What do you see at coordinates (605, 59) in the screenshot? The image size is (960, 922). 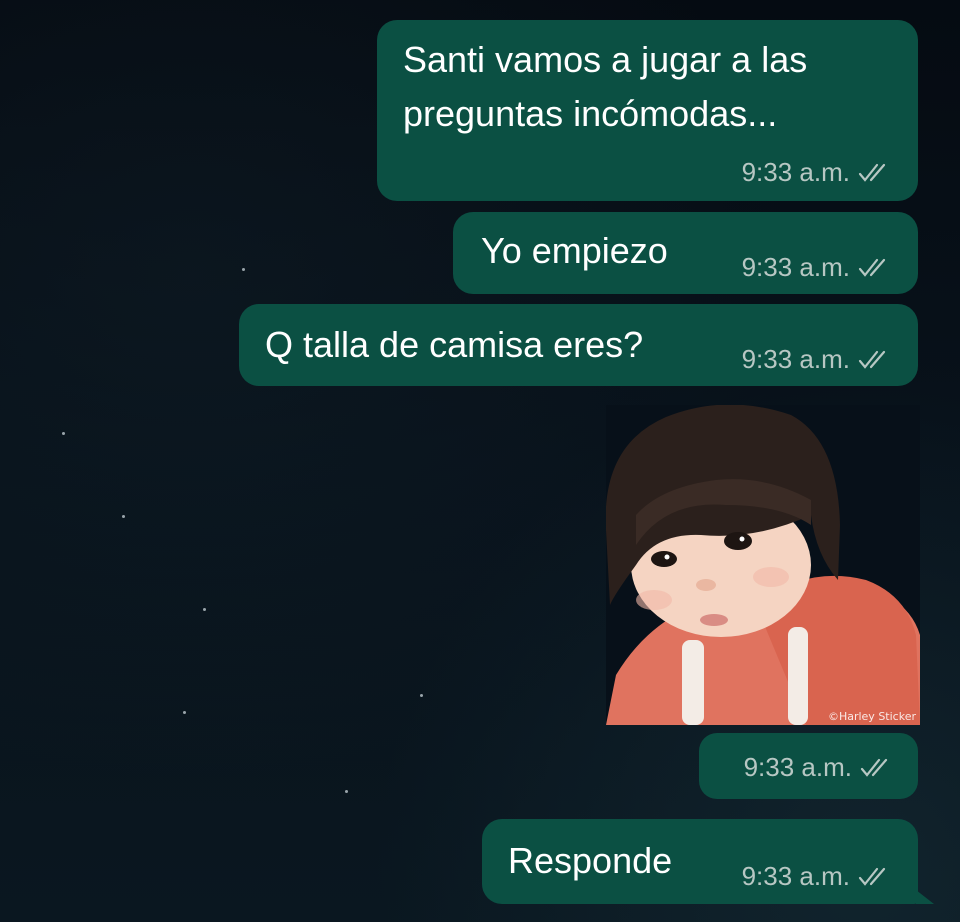 I see `message-text-line: Santi vamos a jugar a las` at bounding box center [605, 59].